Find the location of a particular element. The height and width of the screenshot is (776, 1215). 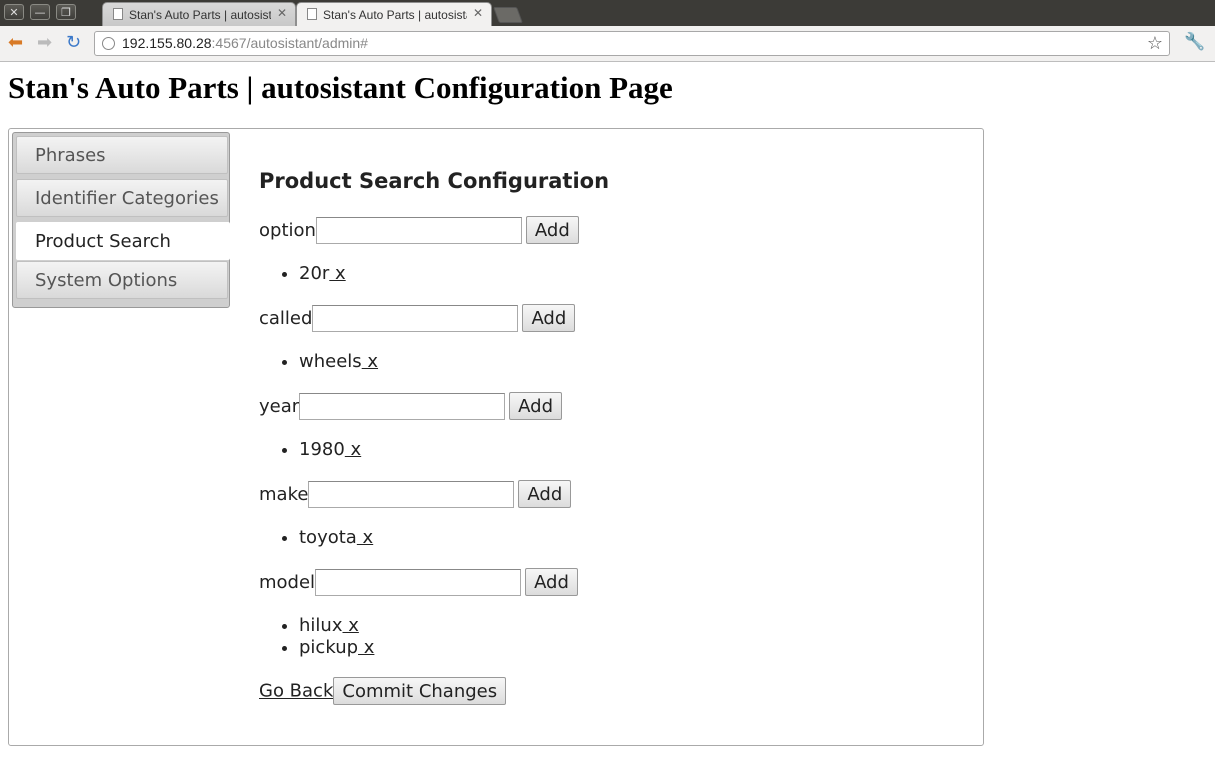

year-field-row: year Add is located at coordinates (411, 406).